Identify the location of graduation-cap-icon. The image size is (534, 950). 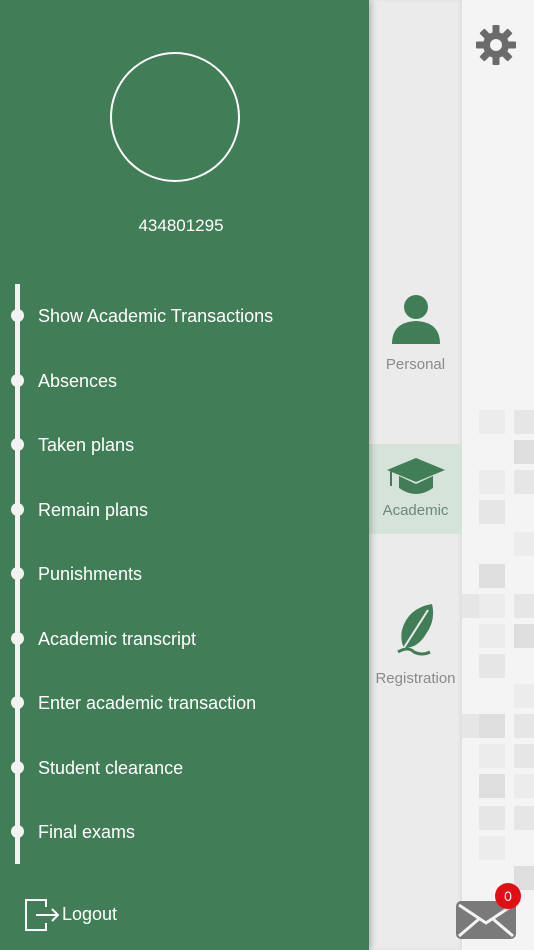
(415, 476).